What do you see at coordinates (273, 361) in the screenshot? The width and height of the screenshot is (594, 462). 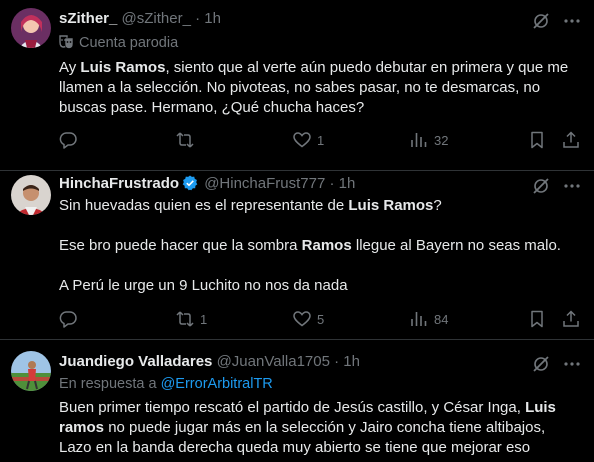 I see `handle: @JuanValla1705` at bounding box center [273, 361].